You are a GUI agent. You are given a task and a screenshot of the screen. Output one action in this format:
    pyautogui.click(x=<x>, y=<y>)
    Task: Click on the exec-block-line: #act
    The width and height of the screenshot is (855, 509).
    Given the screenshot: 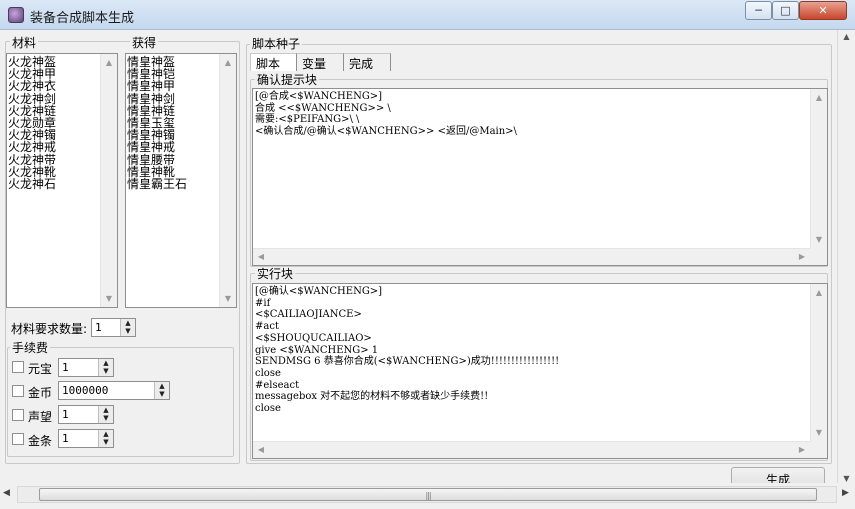 What is the action you would take?
    pyautogui.click(x=407, y=327)
    